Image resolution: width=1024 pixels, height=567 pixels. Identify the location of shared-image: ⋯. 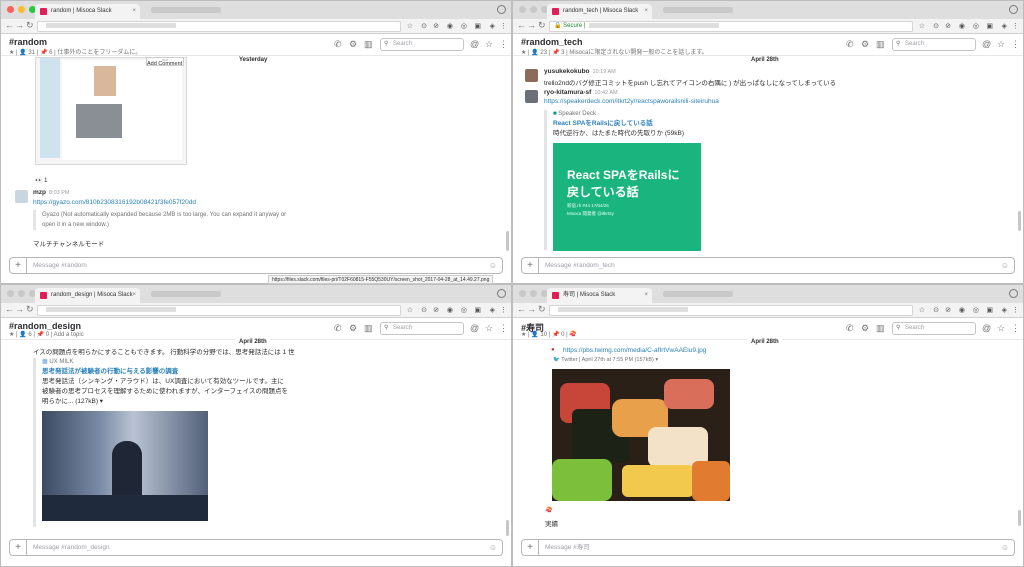
(111, 111).